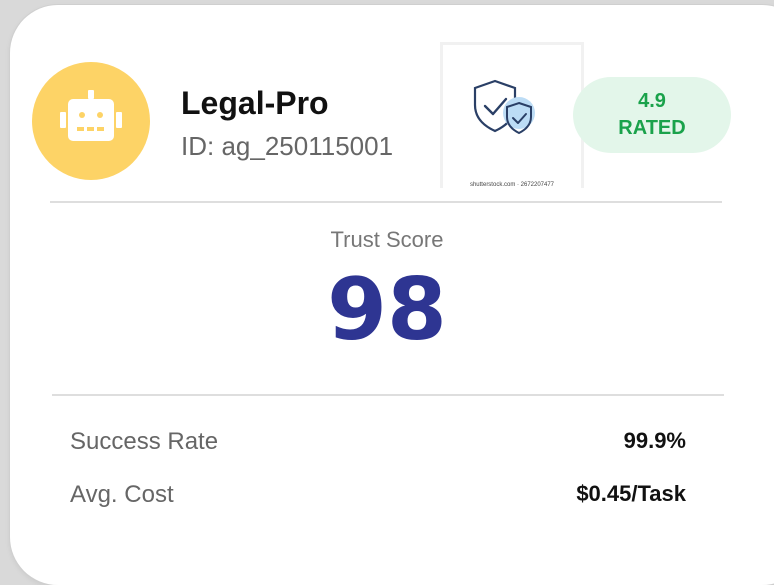 The width and height of the screenshot is (774, 585). What do you see at coordinates (652, 101) in the screenshot?
I see `rating-value: 4.9` at bounding box center [652, 101].